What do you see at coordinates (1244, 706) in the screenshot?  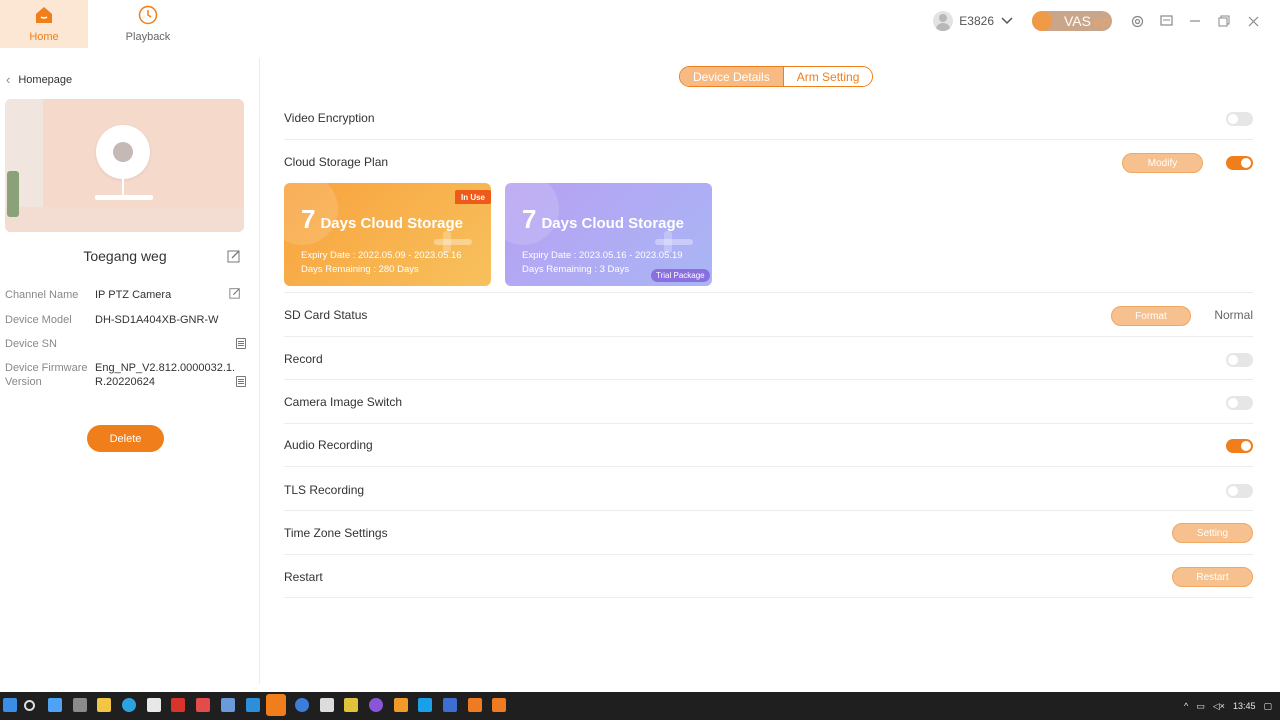 I see `clock-time: 13:45` at bounding box center [1244, 706].